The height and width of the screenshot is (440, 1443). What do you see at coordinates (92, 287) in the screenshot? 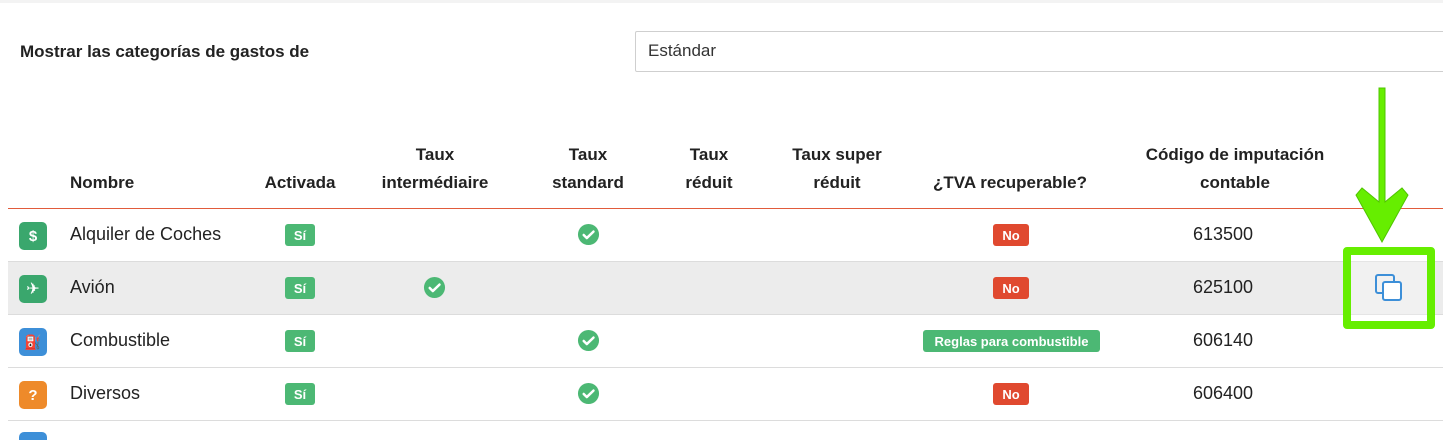
I see `category-name: Avión` at bounding box center [92, 287].